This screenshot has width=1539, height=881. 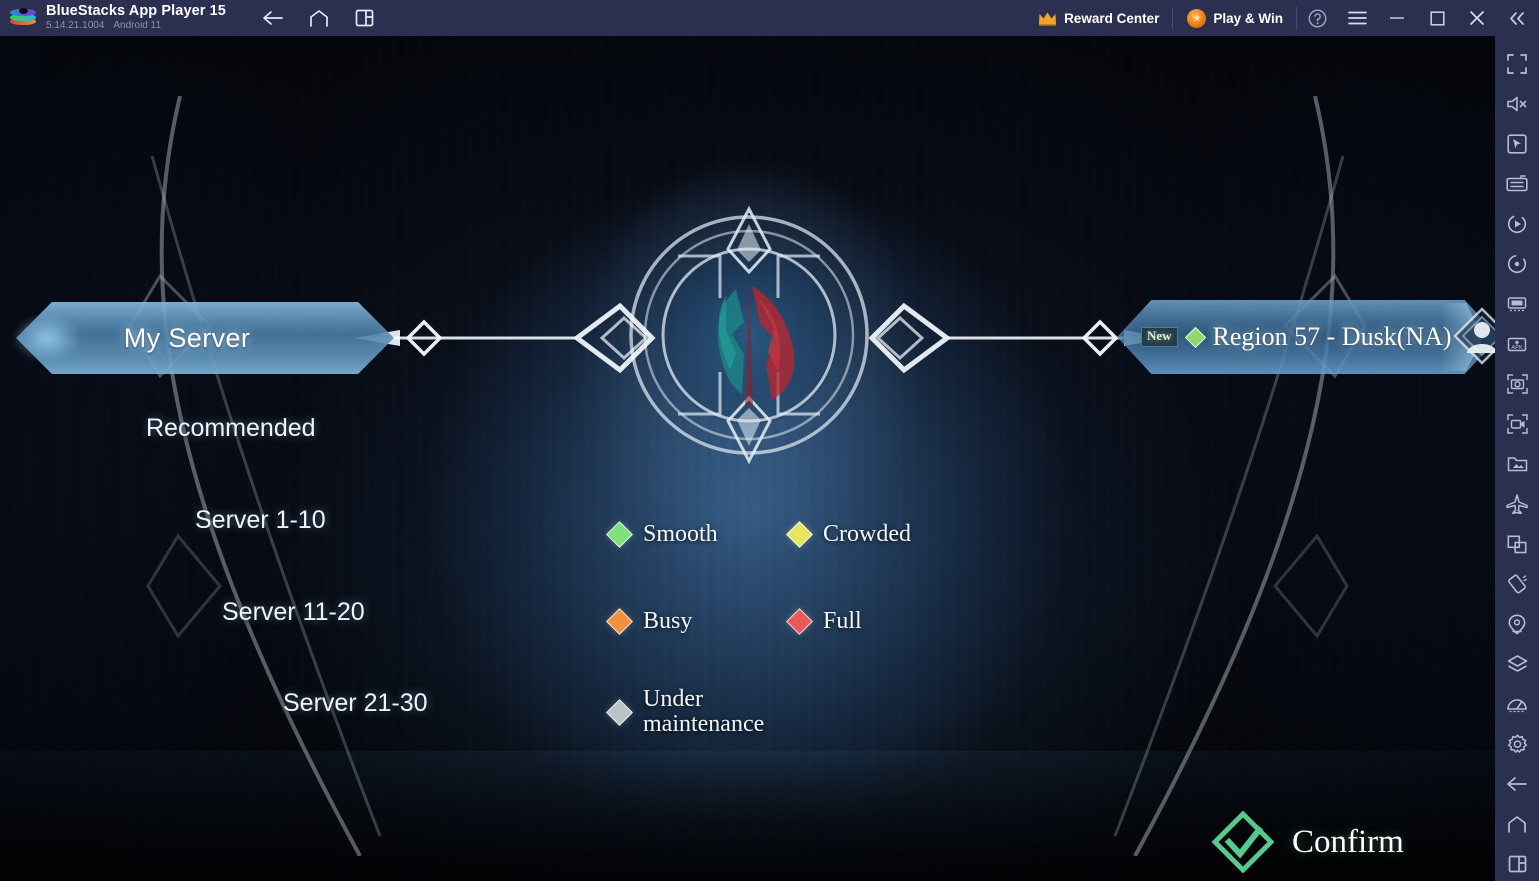 I want to click on tool-sidebar: APK, so click(x=1517, y=458).